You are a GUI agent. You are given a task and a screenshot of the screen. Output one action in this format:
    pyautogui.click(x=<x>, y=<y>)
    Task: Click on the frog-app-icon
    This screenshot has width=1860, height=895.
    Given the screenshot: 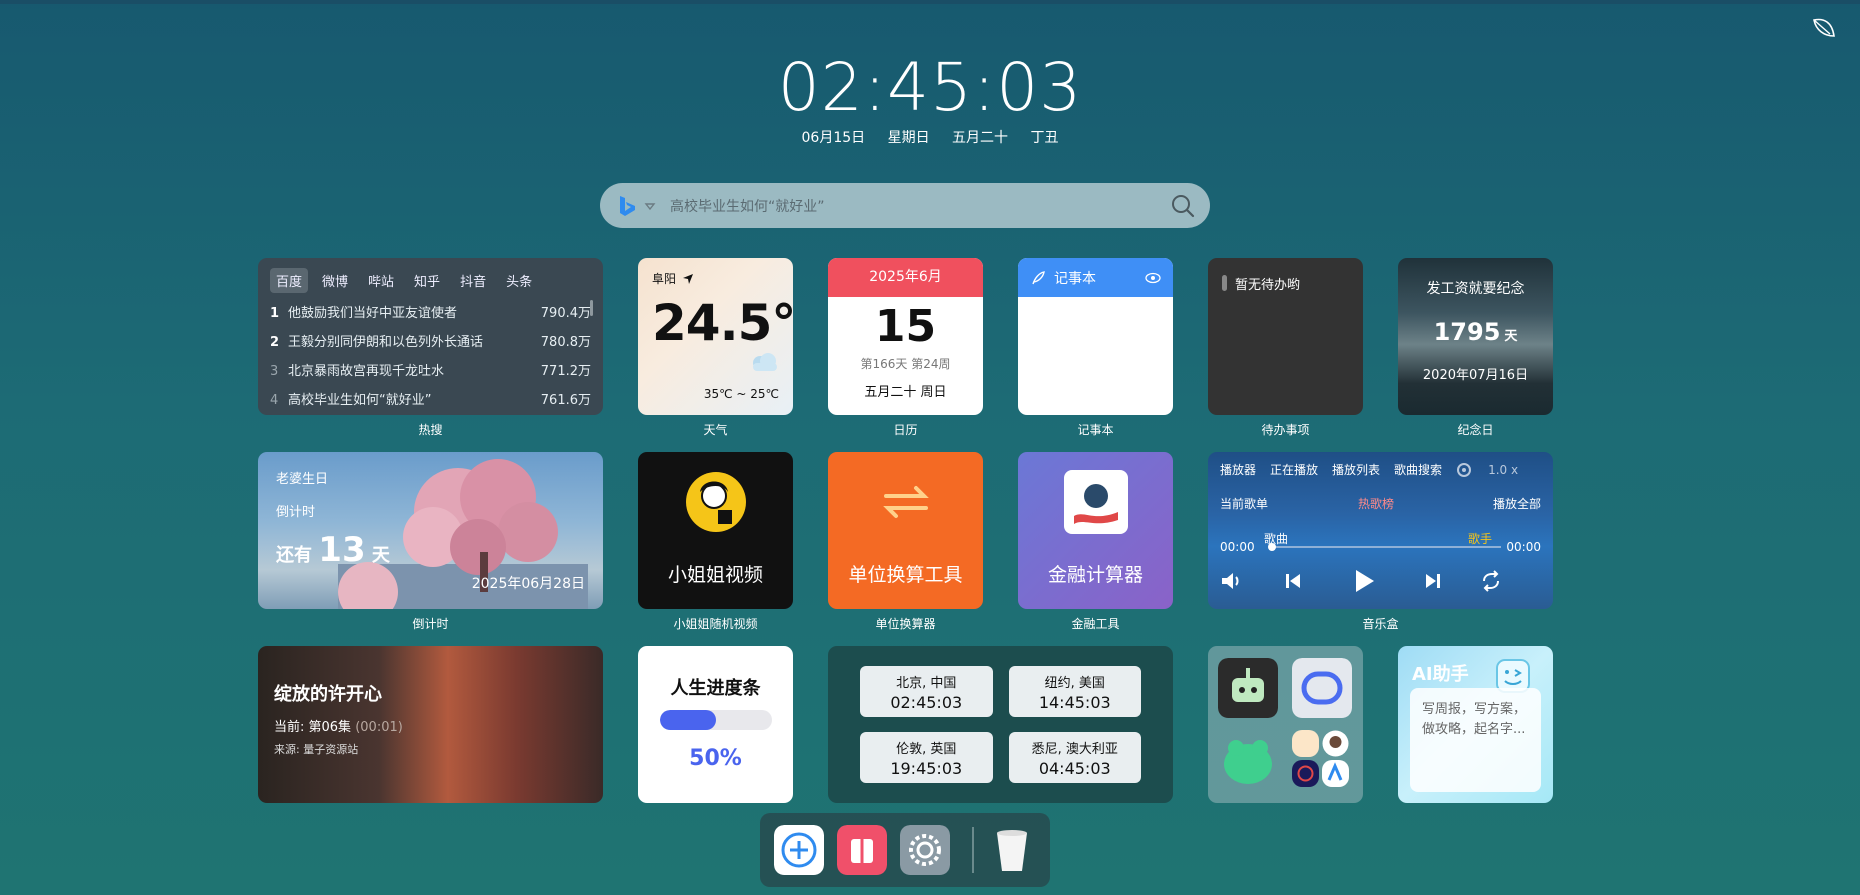 What is the action you would take?
    pyautogui.click(x=1248, y=760)
    